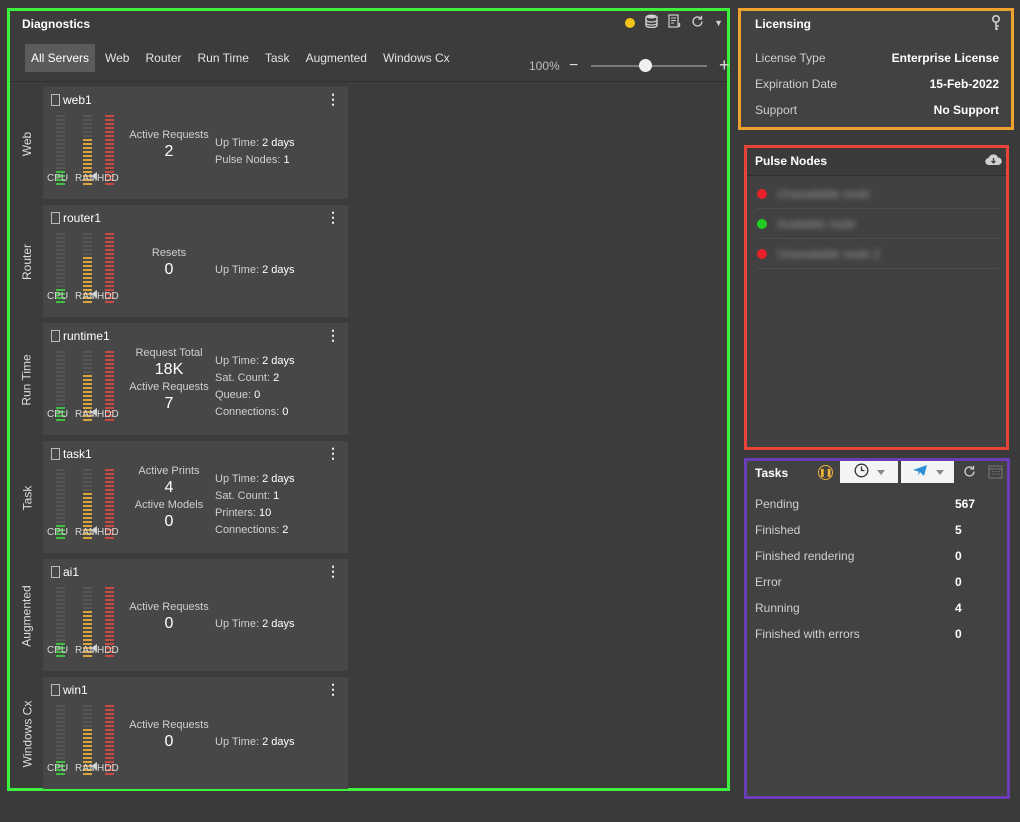 The width and height of the screenshot is (1020, 822). I want to click on server-group-text: Task, so click(27, 498).